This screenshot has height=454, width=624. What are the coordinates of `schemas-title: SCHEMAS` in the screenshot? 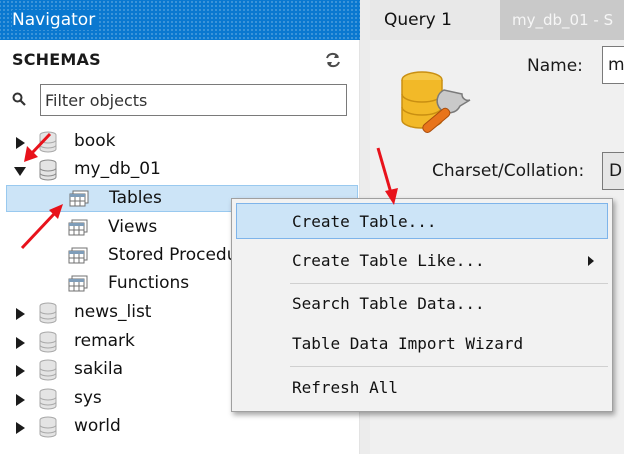 It's located at (56, 59).